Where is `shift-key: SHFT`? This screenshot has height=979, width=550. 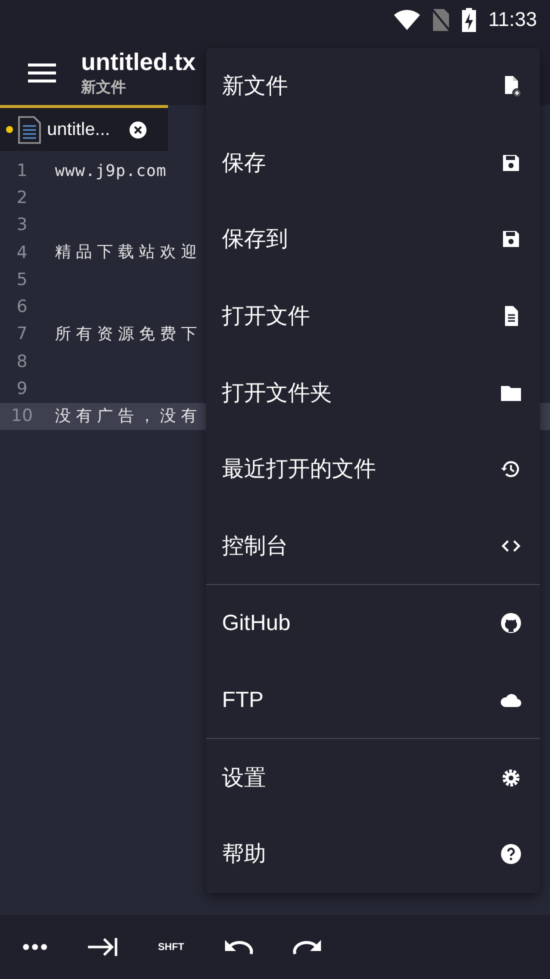
shift-key: SHFT is located at coordinates (171, 947).